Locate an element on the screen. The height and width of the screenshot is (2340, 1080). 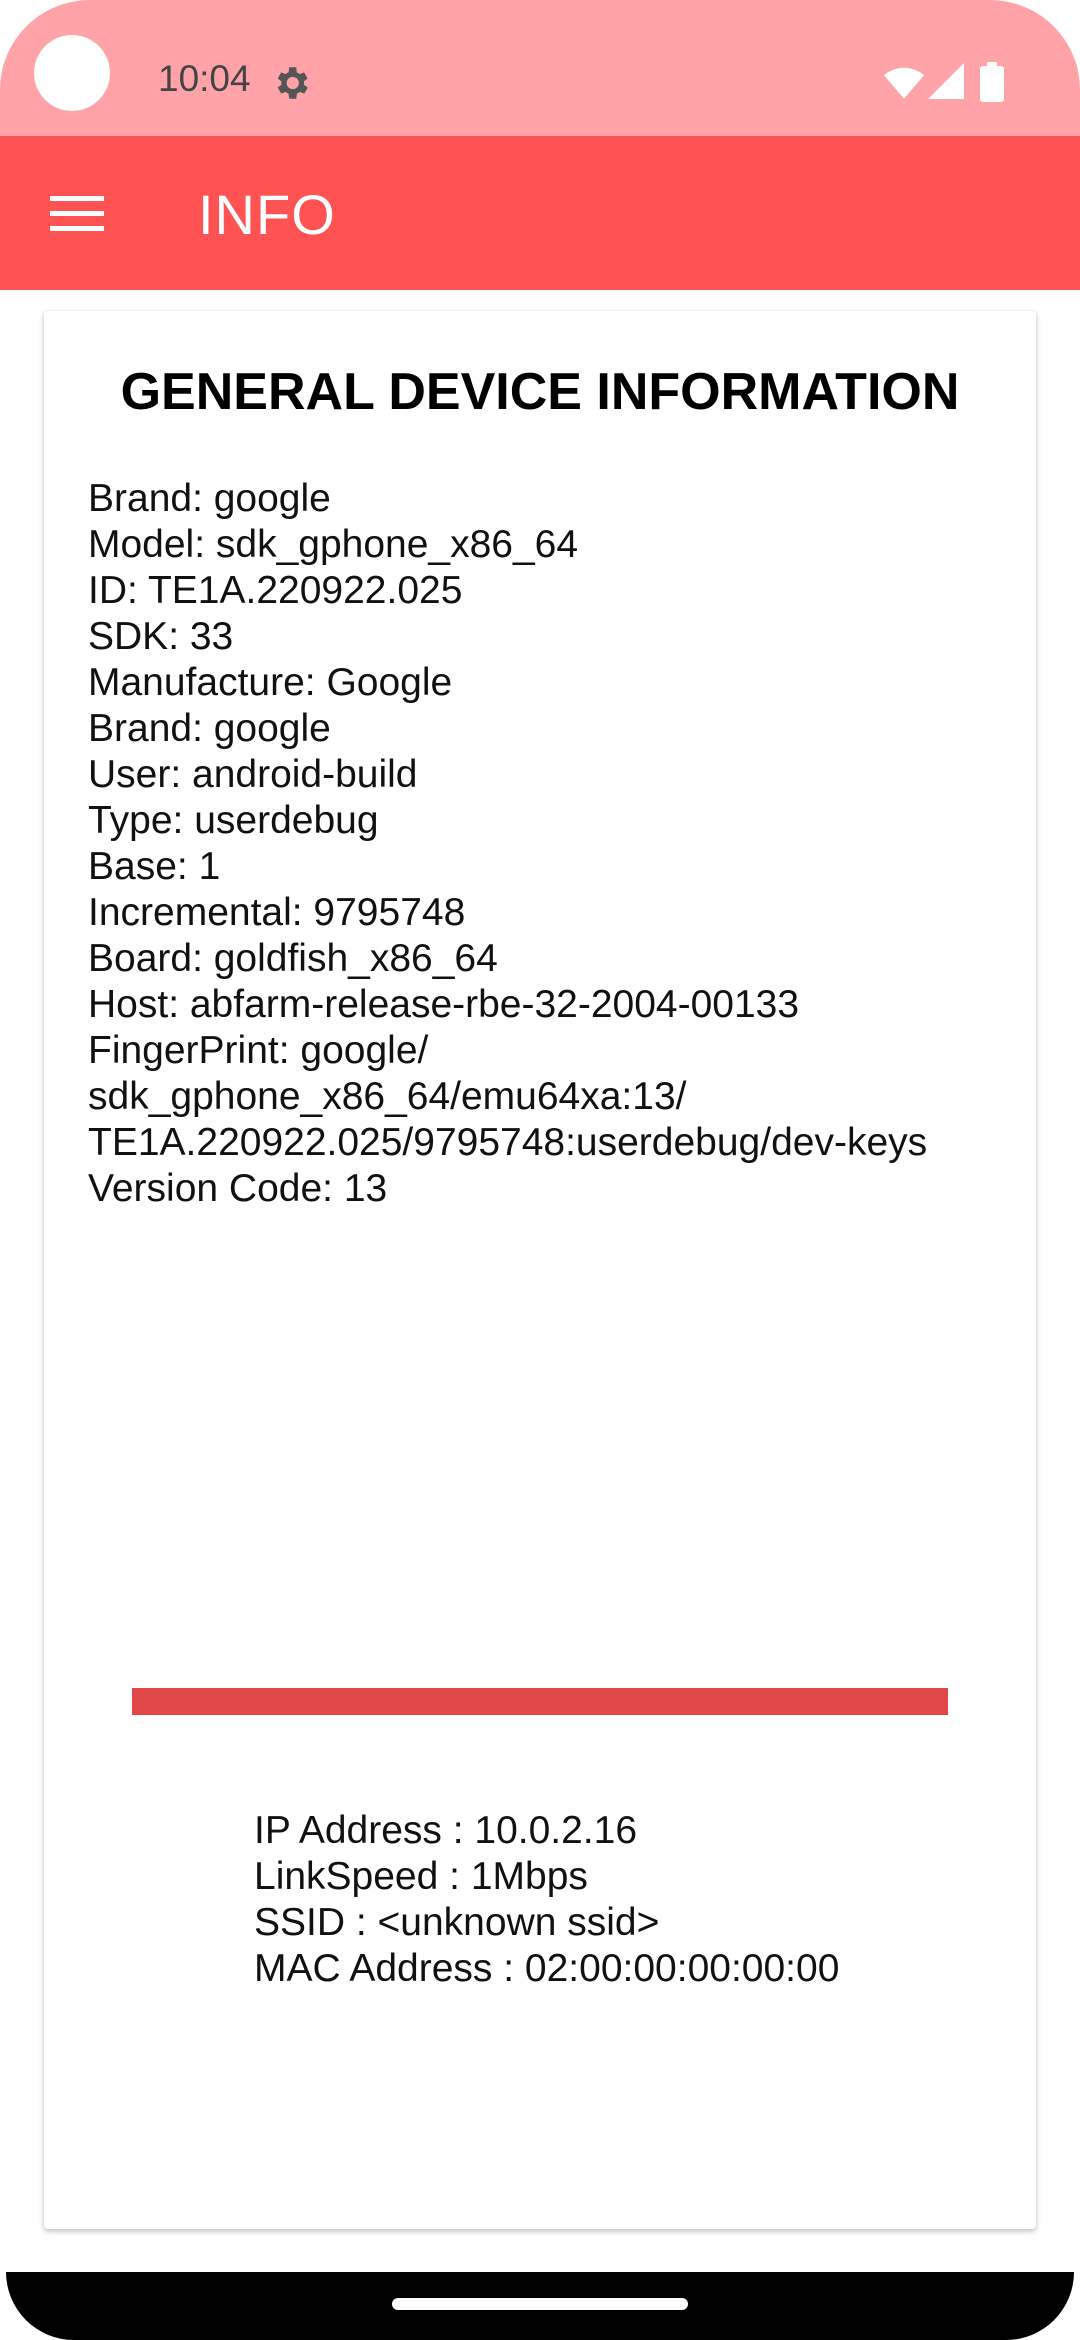
settings-icon is located at coordinates (292, 83).